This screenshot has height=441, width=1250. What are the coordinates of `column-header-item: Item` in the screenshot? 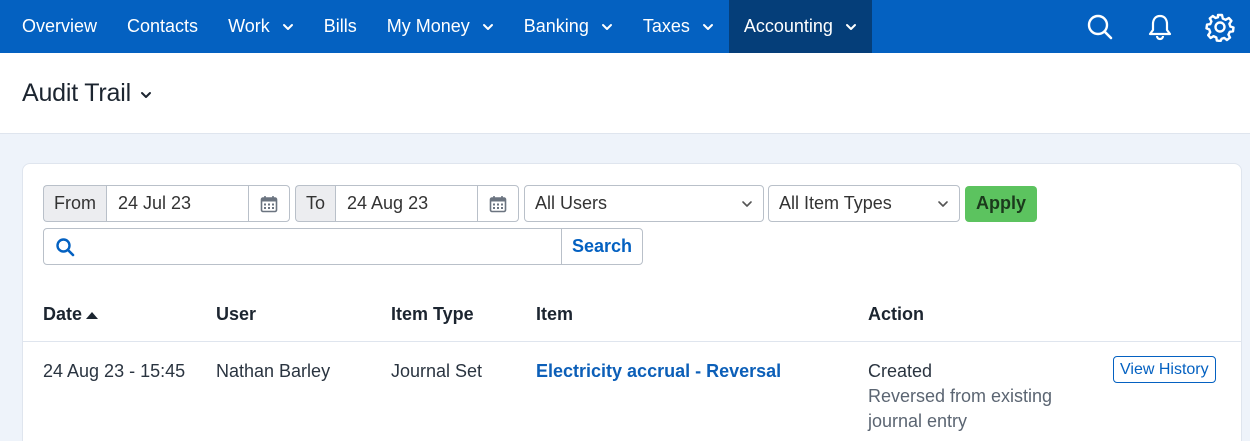 It's located at (555, 314).